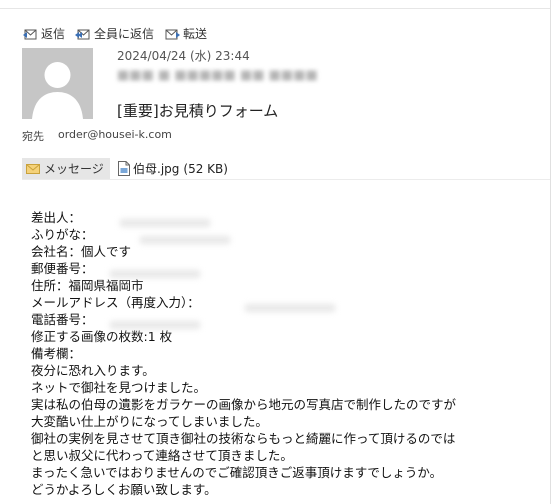 The width and height of the screenshot is (551, 504). I want to click on message-date: 2024/04/24 (水) 23:44, so click(183, 56).